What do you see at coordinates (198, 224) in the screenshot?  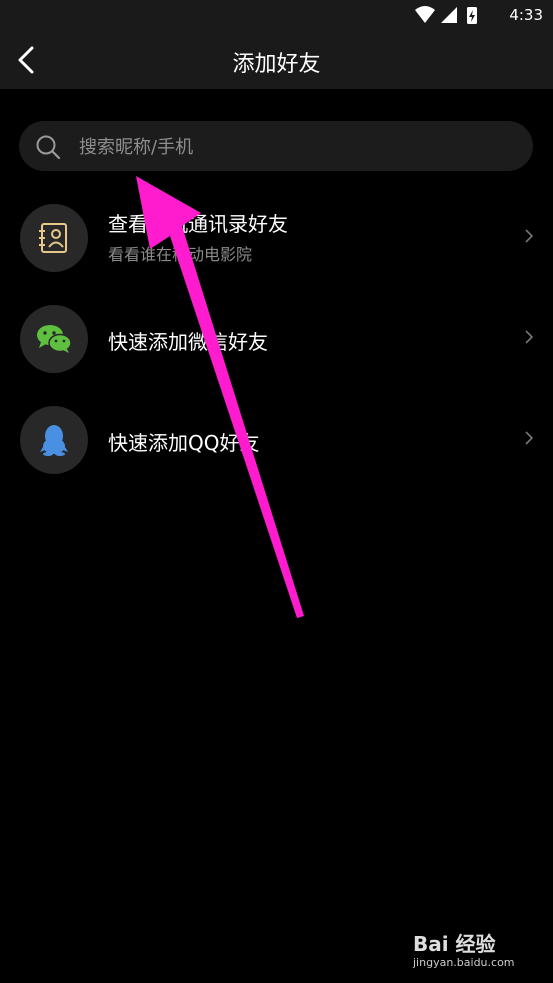 I see `list-item-title: 查看手机通讯录好友` at bounding box center [198, 224].